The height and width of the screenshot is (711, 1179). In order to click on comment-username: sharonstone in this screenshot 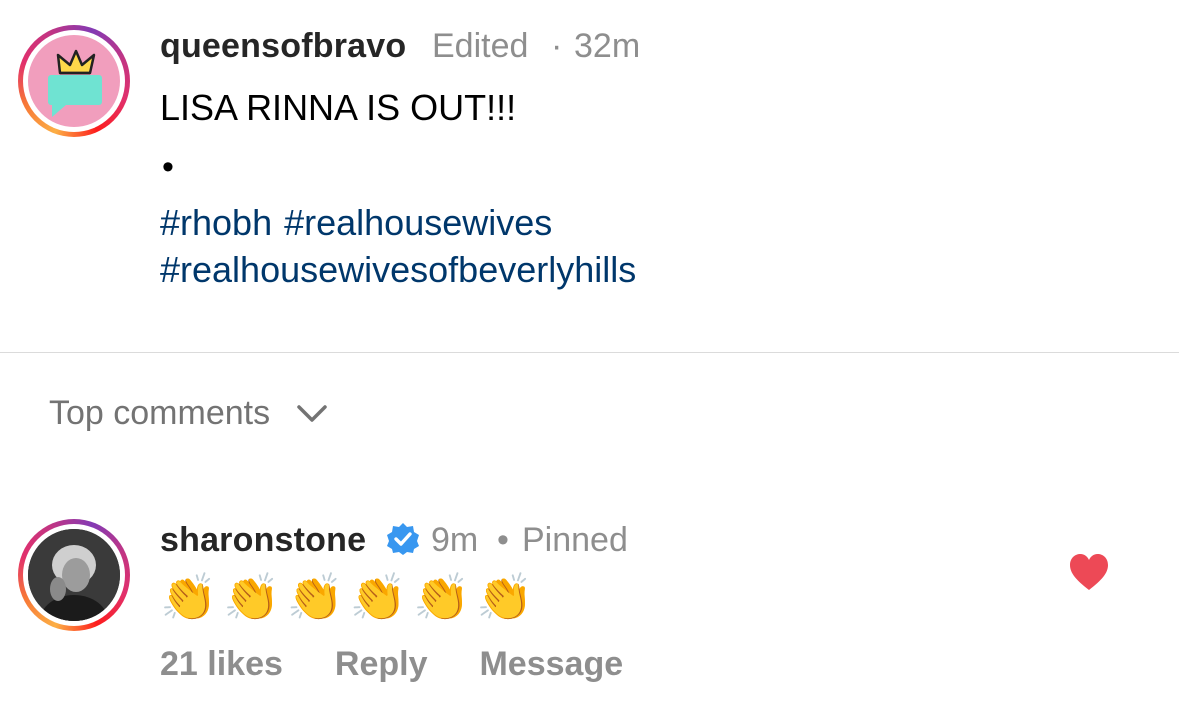, I will do `click(263, 540)`.